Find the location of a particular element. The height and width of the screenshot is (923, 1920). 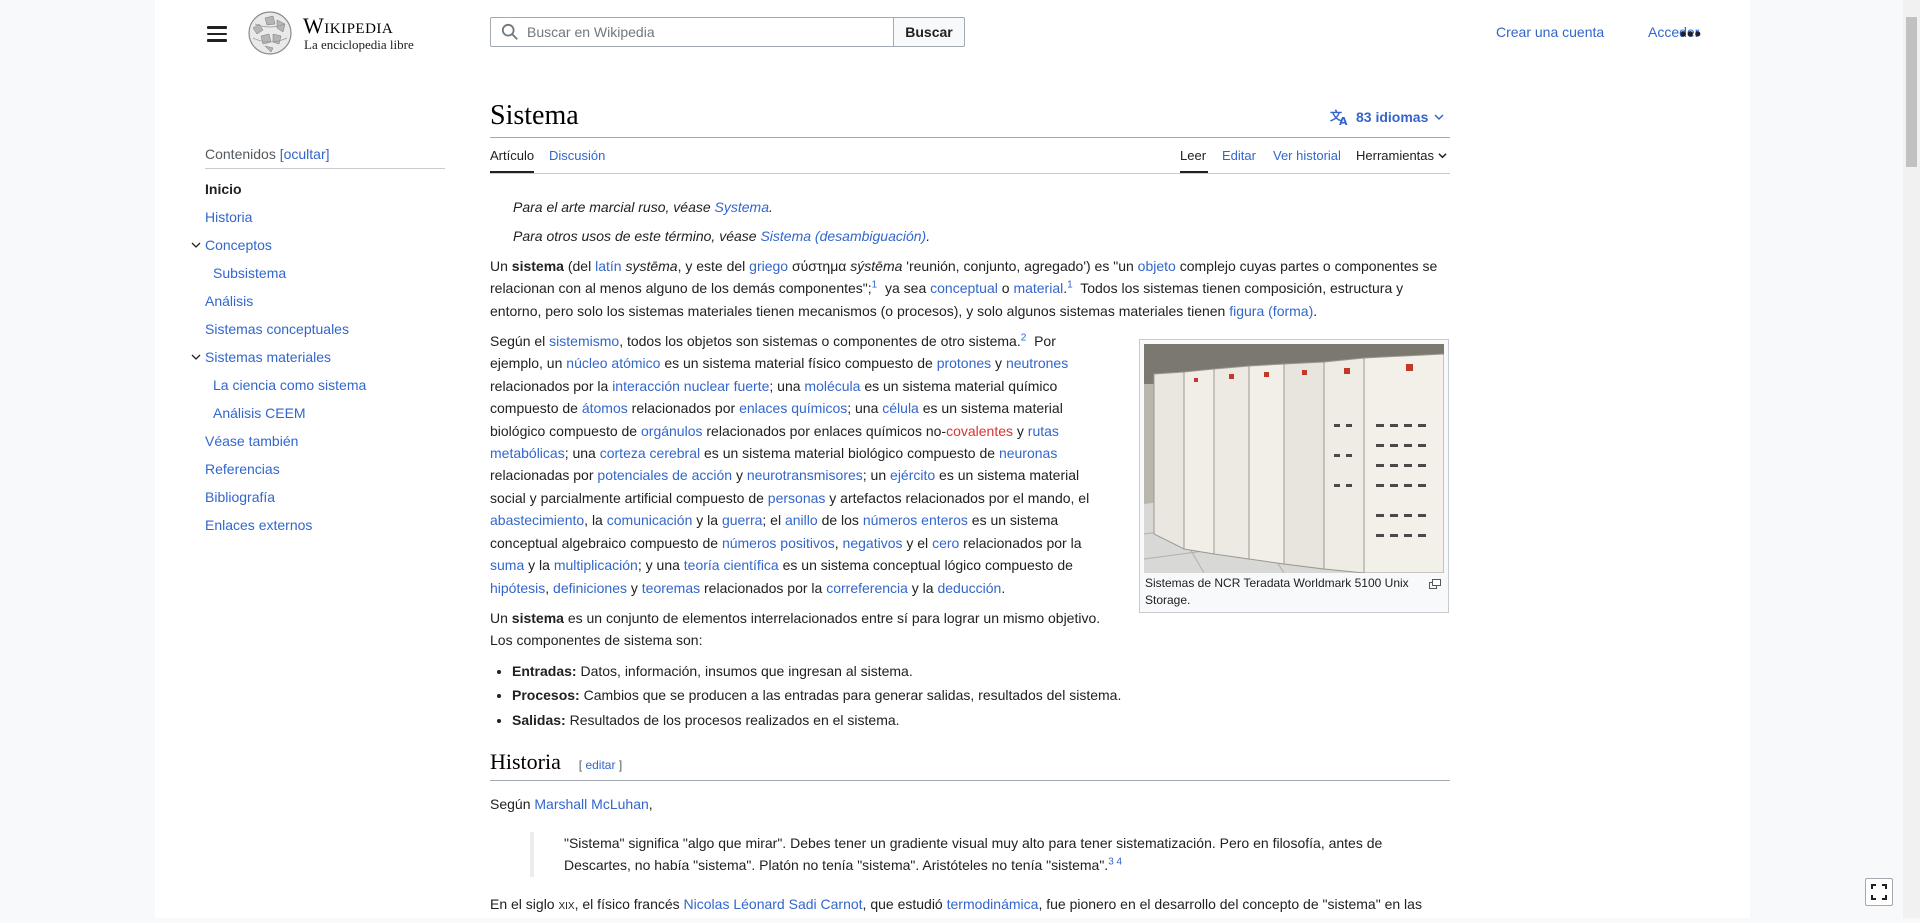

wikipedia-globe-icon is located at coordinates (270, 33).